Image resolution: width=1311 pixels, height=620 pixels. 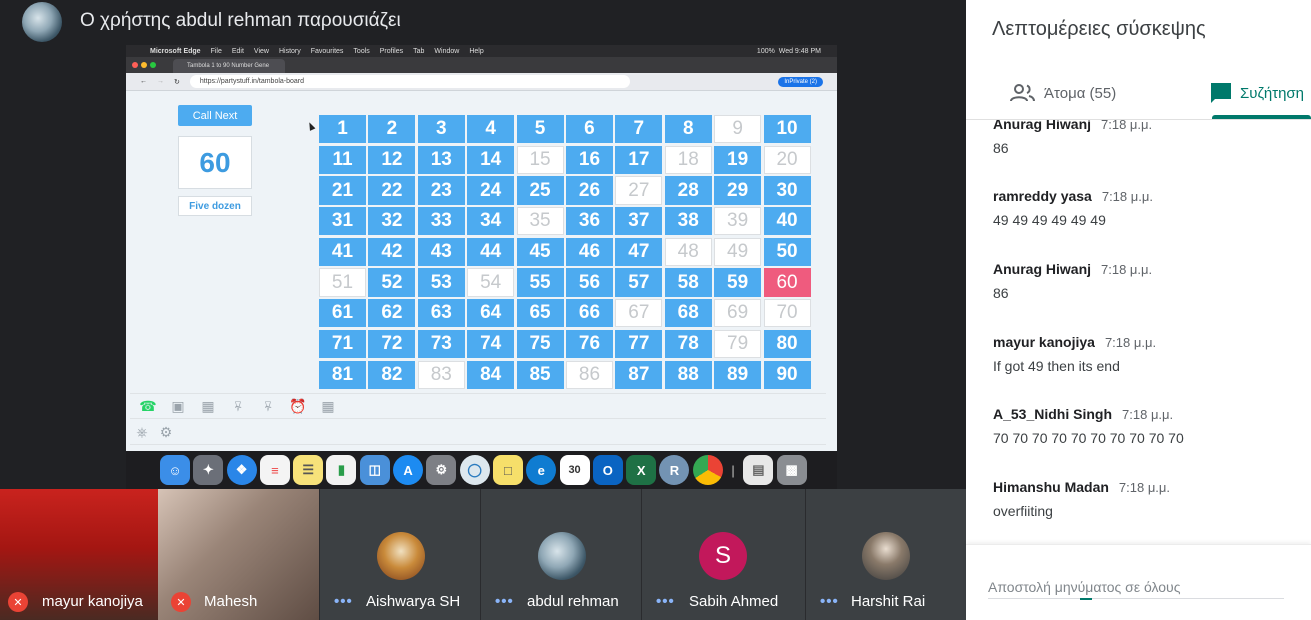 What do you see at coordinates (1001, 148) in the screenshot?
I see `message-text: 86` at bounding box center [1001, 148].